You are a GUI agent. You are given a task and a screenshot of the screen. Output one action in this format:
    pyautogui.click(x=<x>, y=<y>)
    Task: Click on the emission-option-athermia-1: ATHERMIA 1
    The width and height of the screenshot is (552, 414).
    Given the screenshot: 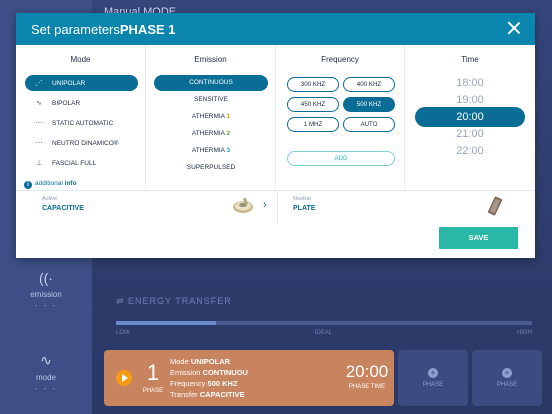 What is the action you would take?
    pyautogui.click(x=211, y=117)
    